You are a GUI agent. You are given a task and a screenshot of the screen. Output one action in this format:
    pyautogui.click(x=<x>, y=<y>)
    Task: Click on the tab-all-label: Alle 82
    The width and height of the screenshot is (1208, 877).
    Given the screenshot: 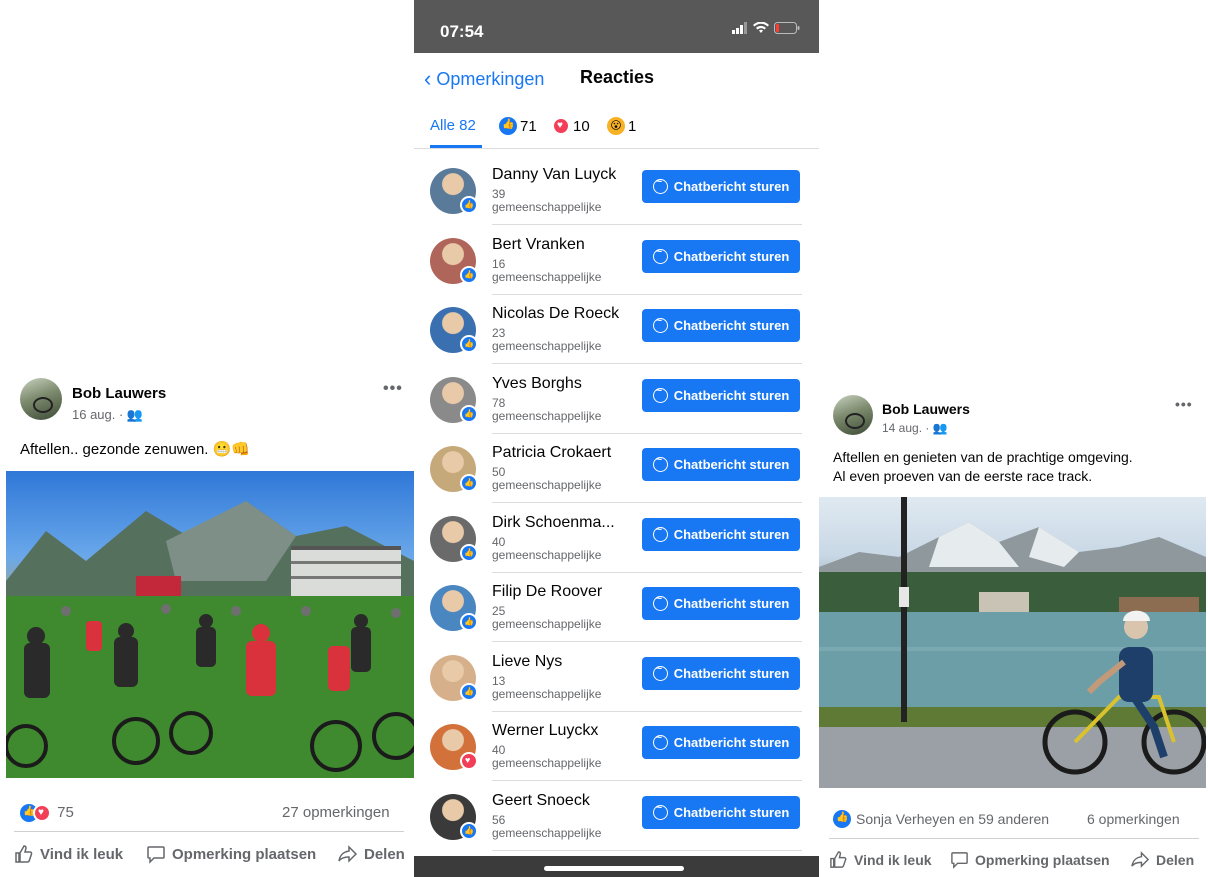 What is the action you would take?
    pyautogui.click(x=453, y=125)
    